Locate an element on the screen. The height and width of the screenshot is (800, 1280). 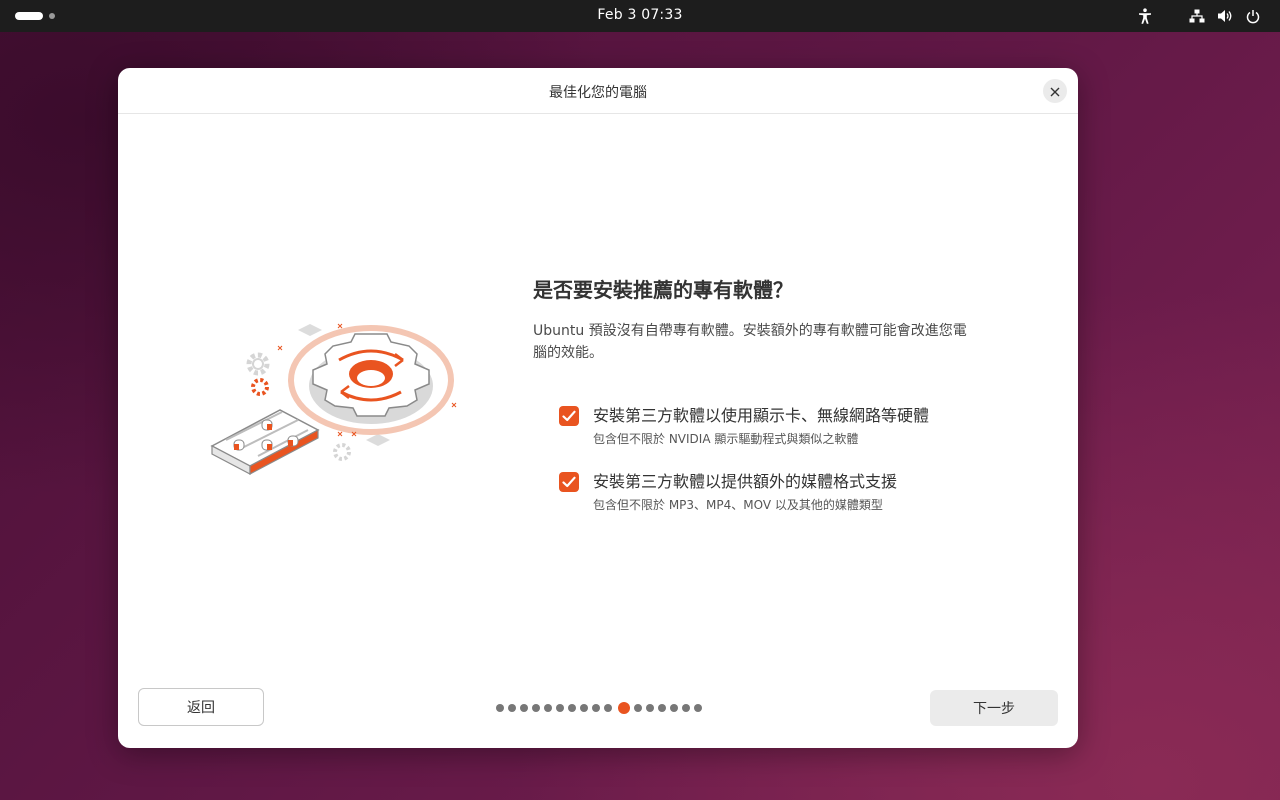
dialog-header: 最佳化您的電腦 is located at coordinates (598, 91).